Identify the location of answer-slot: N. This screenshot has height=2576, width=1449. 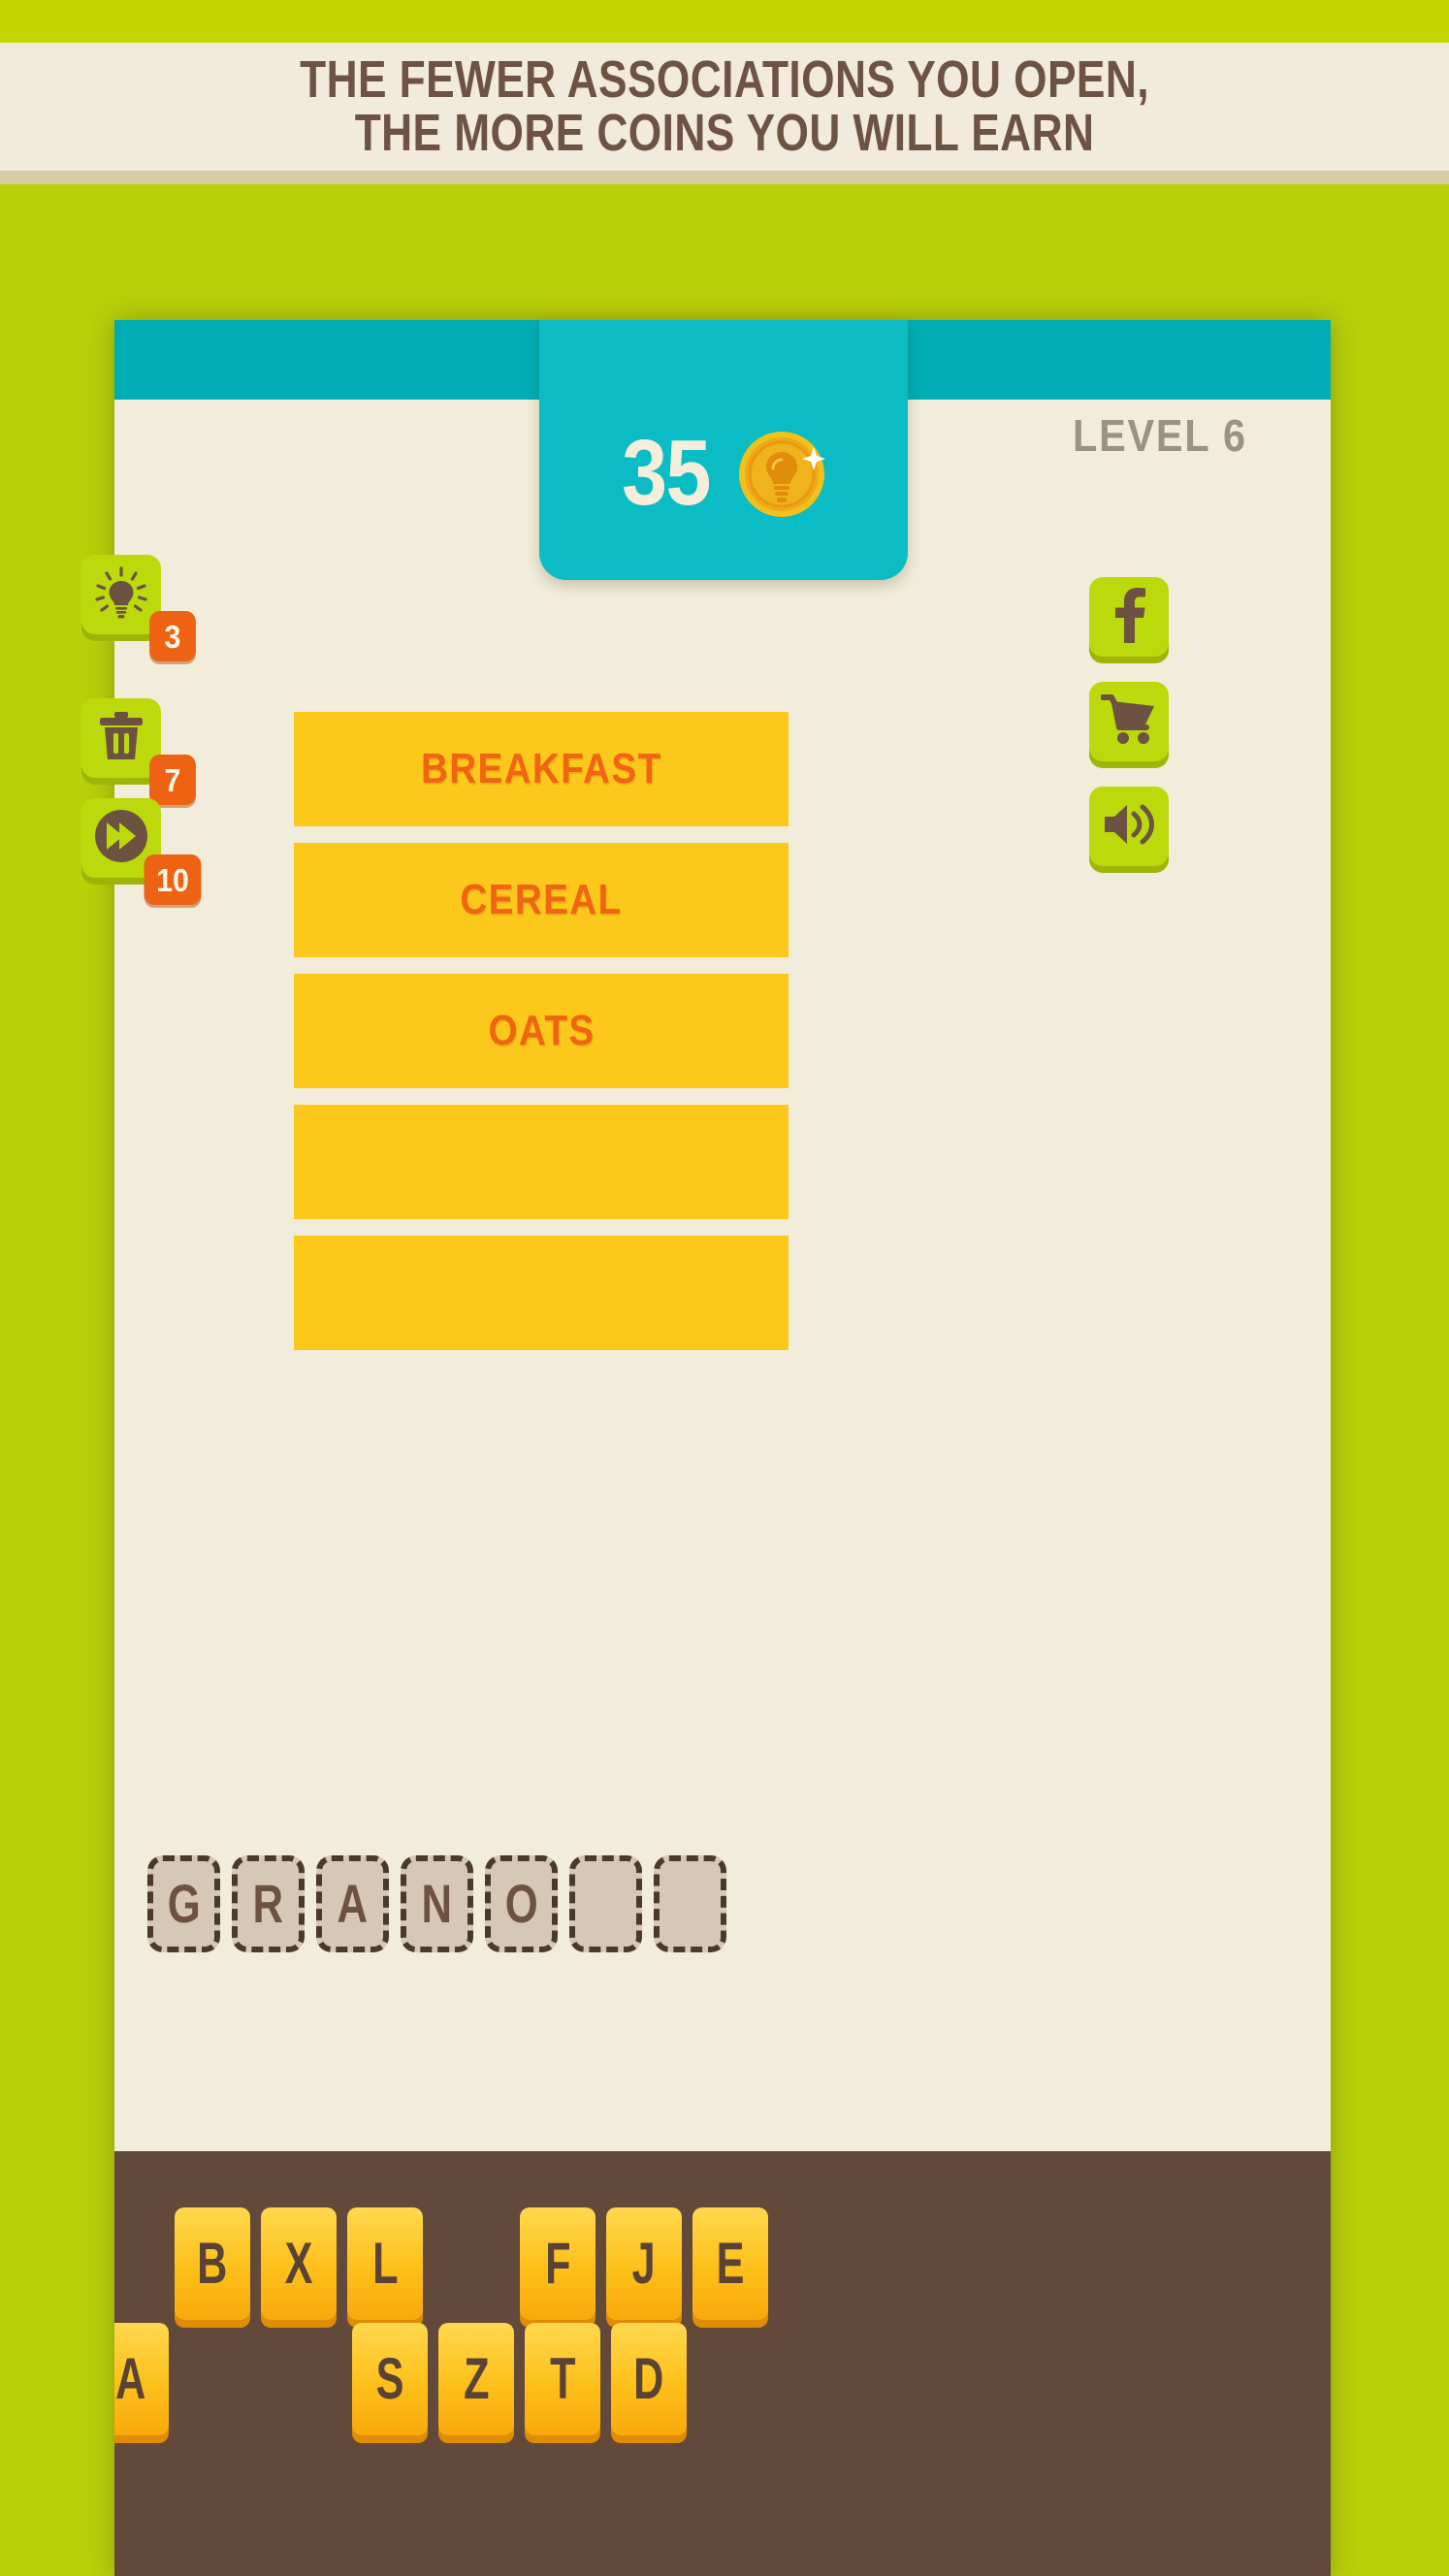
(437, 1903).